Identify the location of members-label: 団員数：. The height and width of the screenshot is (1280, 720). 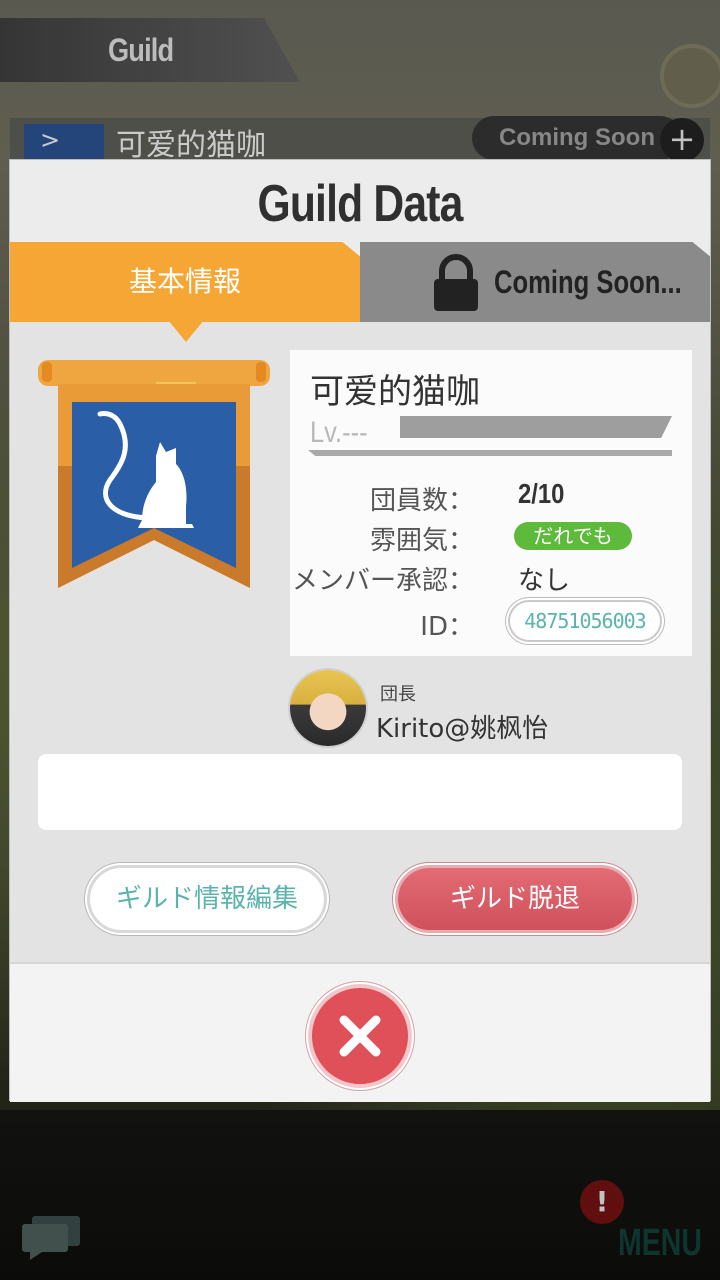
(421, 501).